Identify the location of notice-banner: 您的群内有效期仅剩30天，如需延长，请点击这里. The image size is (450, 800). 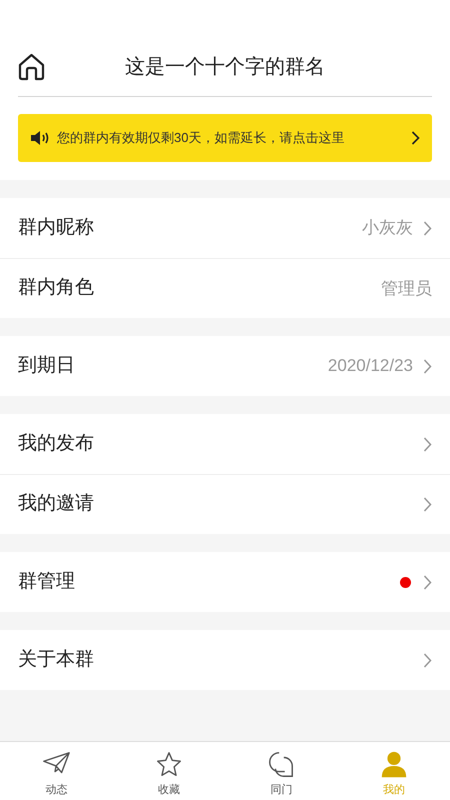
(225, 138).